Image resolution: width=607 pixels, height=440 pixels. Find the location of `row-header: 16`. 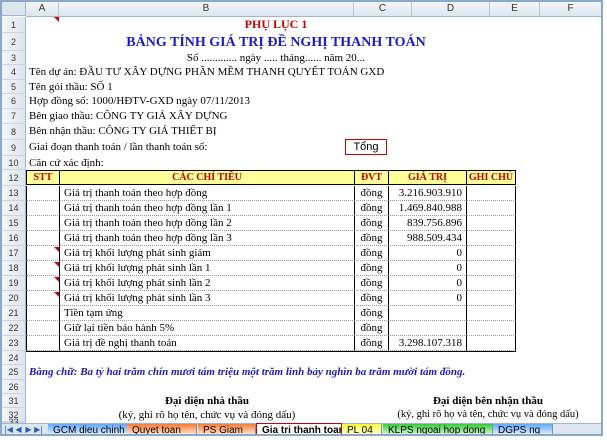

row-header: 16 is located at coordinates (14, 238).